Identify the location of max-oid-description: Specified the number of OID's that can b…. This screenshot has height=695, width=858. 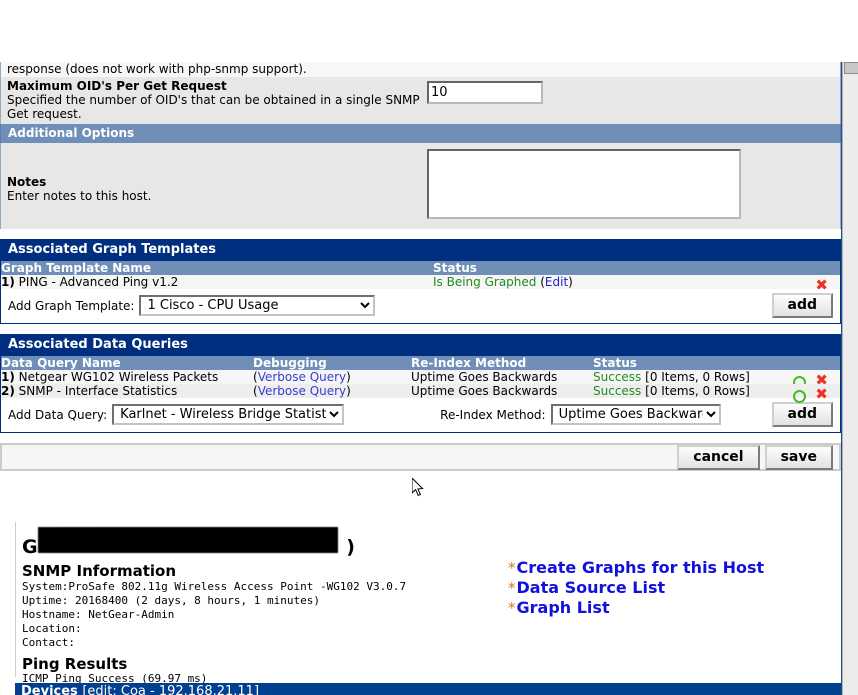
(213, 107).